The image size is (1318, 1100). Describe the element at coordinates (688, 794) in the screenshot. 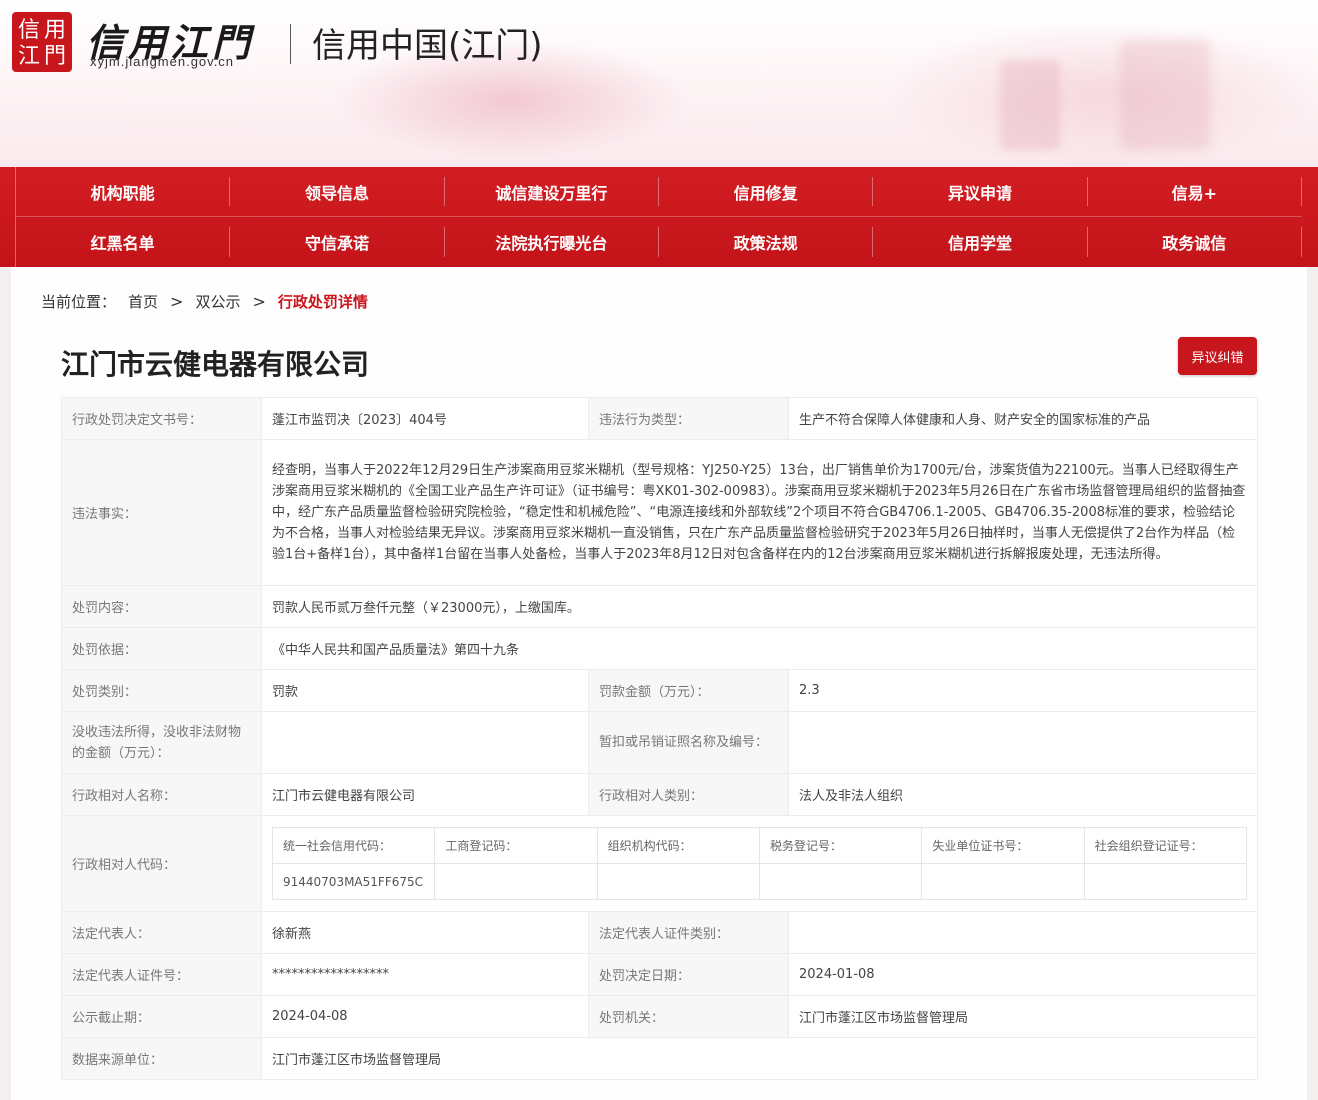

I see `party-type-label: 行政相对人类别：` at that location.